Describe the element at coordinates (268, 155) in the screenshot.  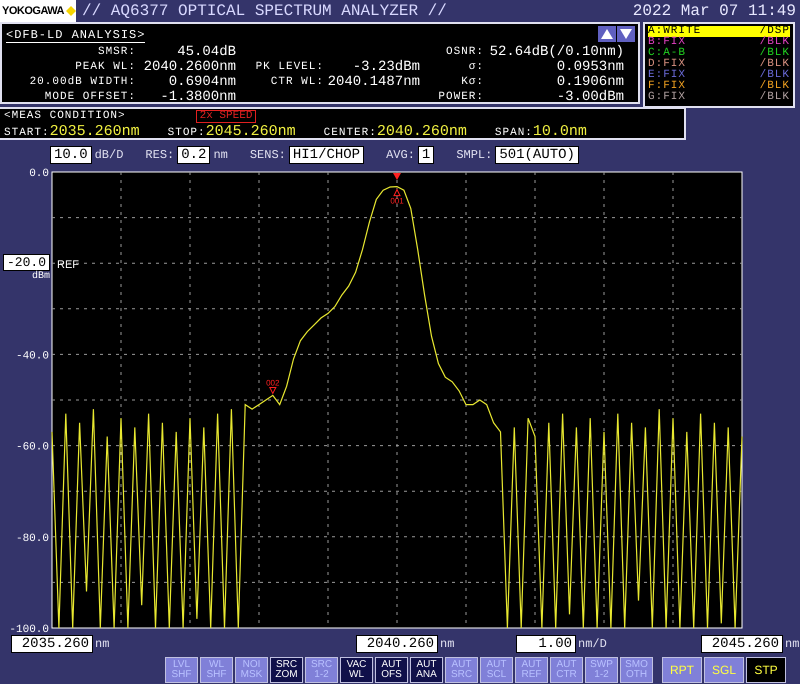
I see `setting-label: SENS:` at that location.